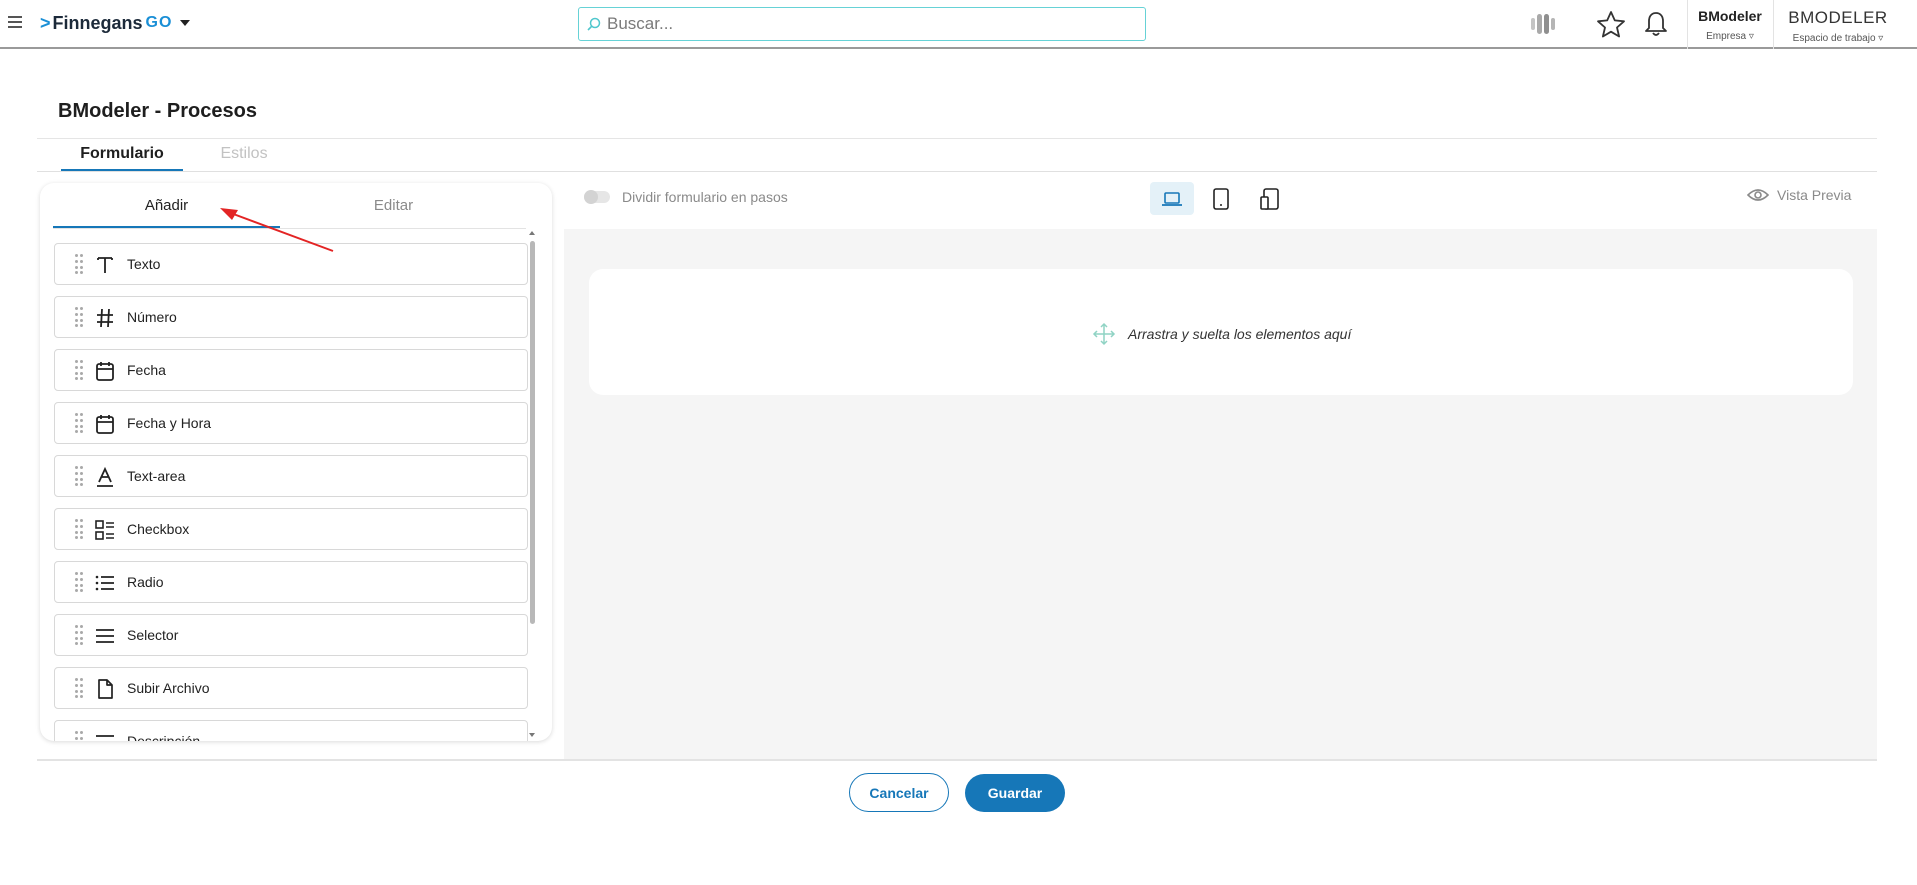 The height and width of the screenshot is (885, 1917). Describe the element at coordinates (291, 370) in the screenshot. I see `list-item-fecha: Fecha` at that location.